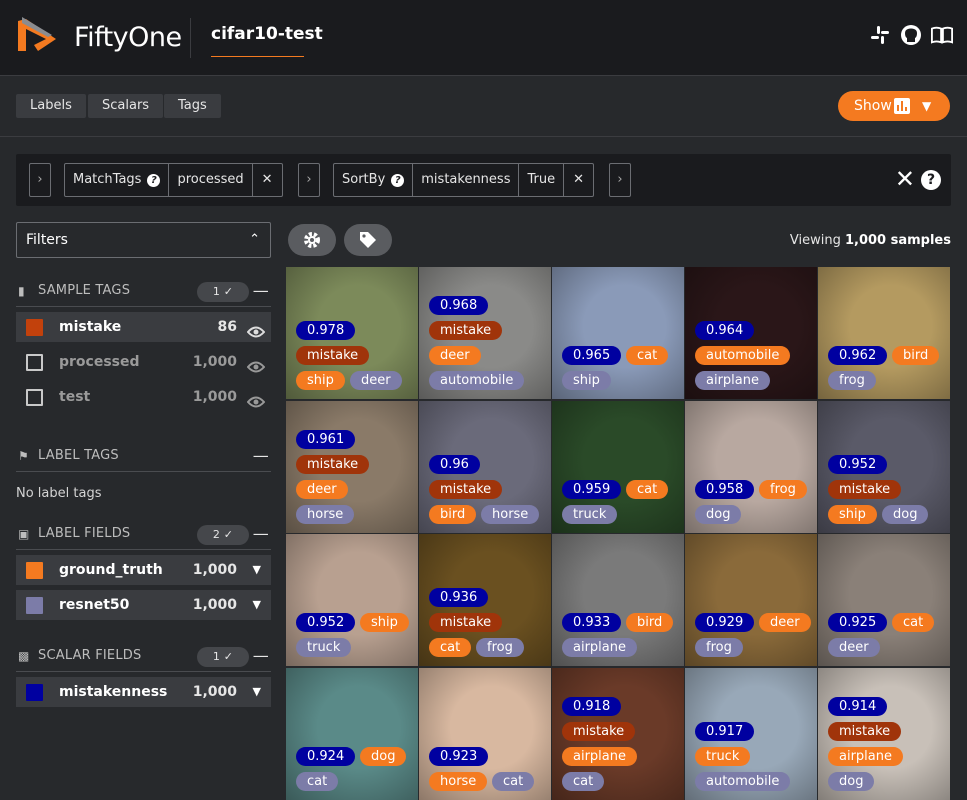 The height and width of the screenshot is (800, 967). I want to click on sample-tile: 0.917 truck automobile, so click(751, 733).